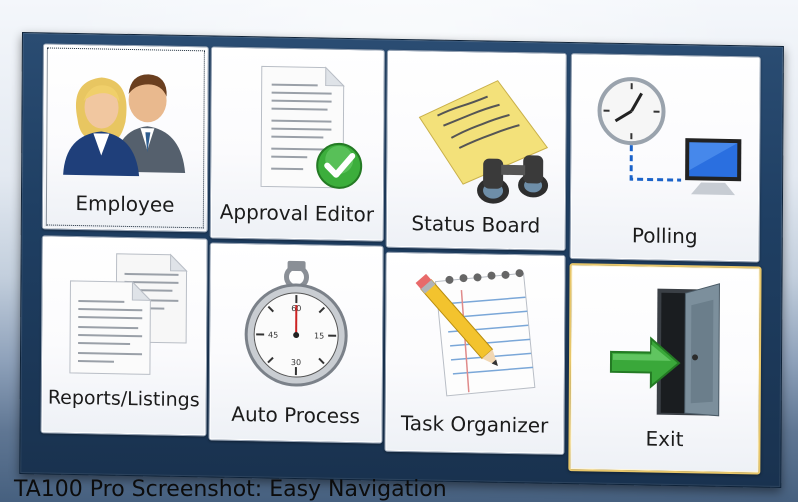 The width and height of the screenshot is (798, 502). Describe the element at coordinates (123, 399) in the screenshot. I see `tile-label-reports-listings: Reports/Listings` at that location.